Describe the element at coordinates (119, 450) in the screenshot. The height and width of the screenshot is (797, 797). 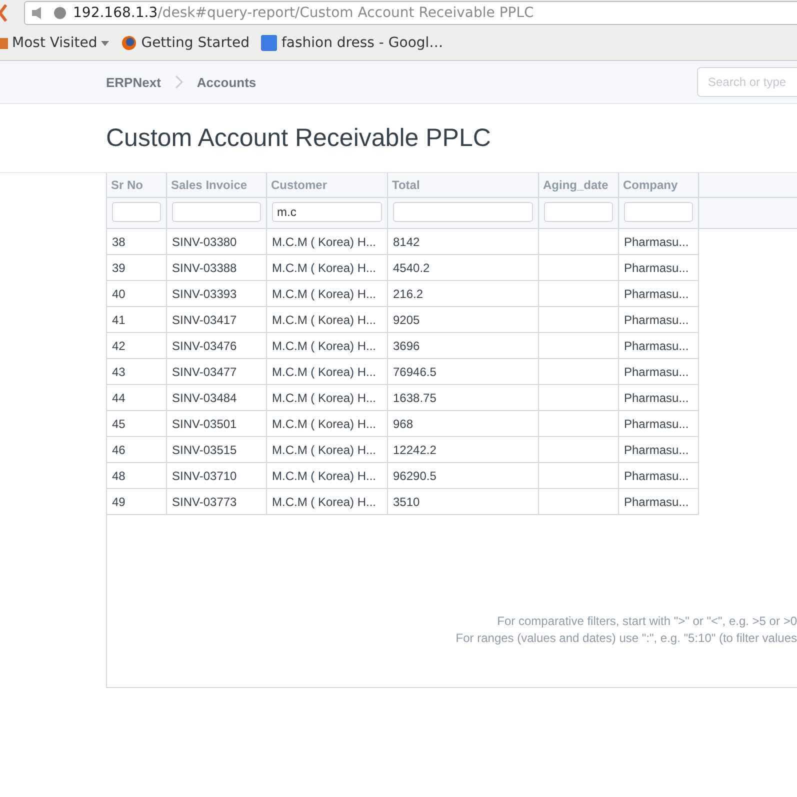
I see `table-cell: 46` at that location.